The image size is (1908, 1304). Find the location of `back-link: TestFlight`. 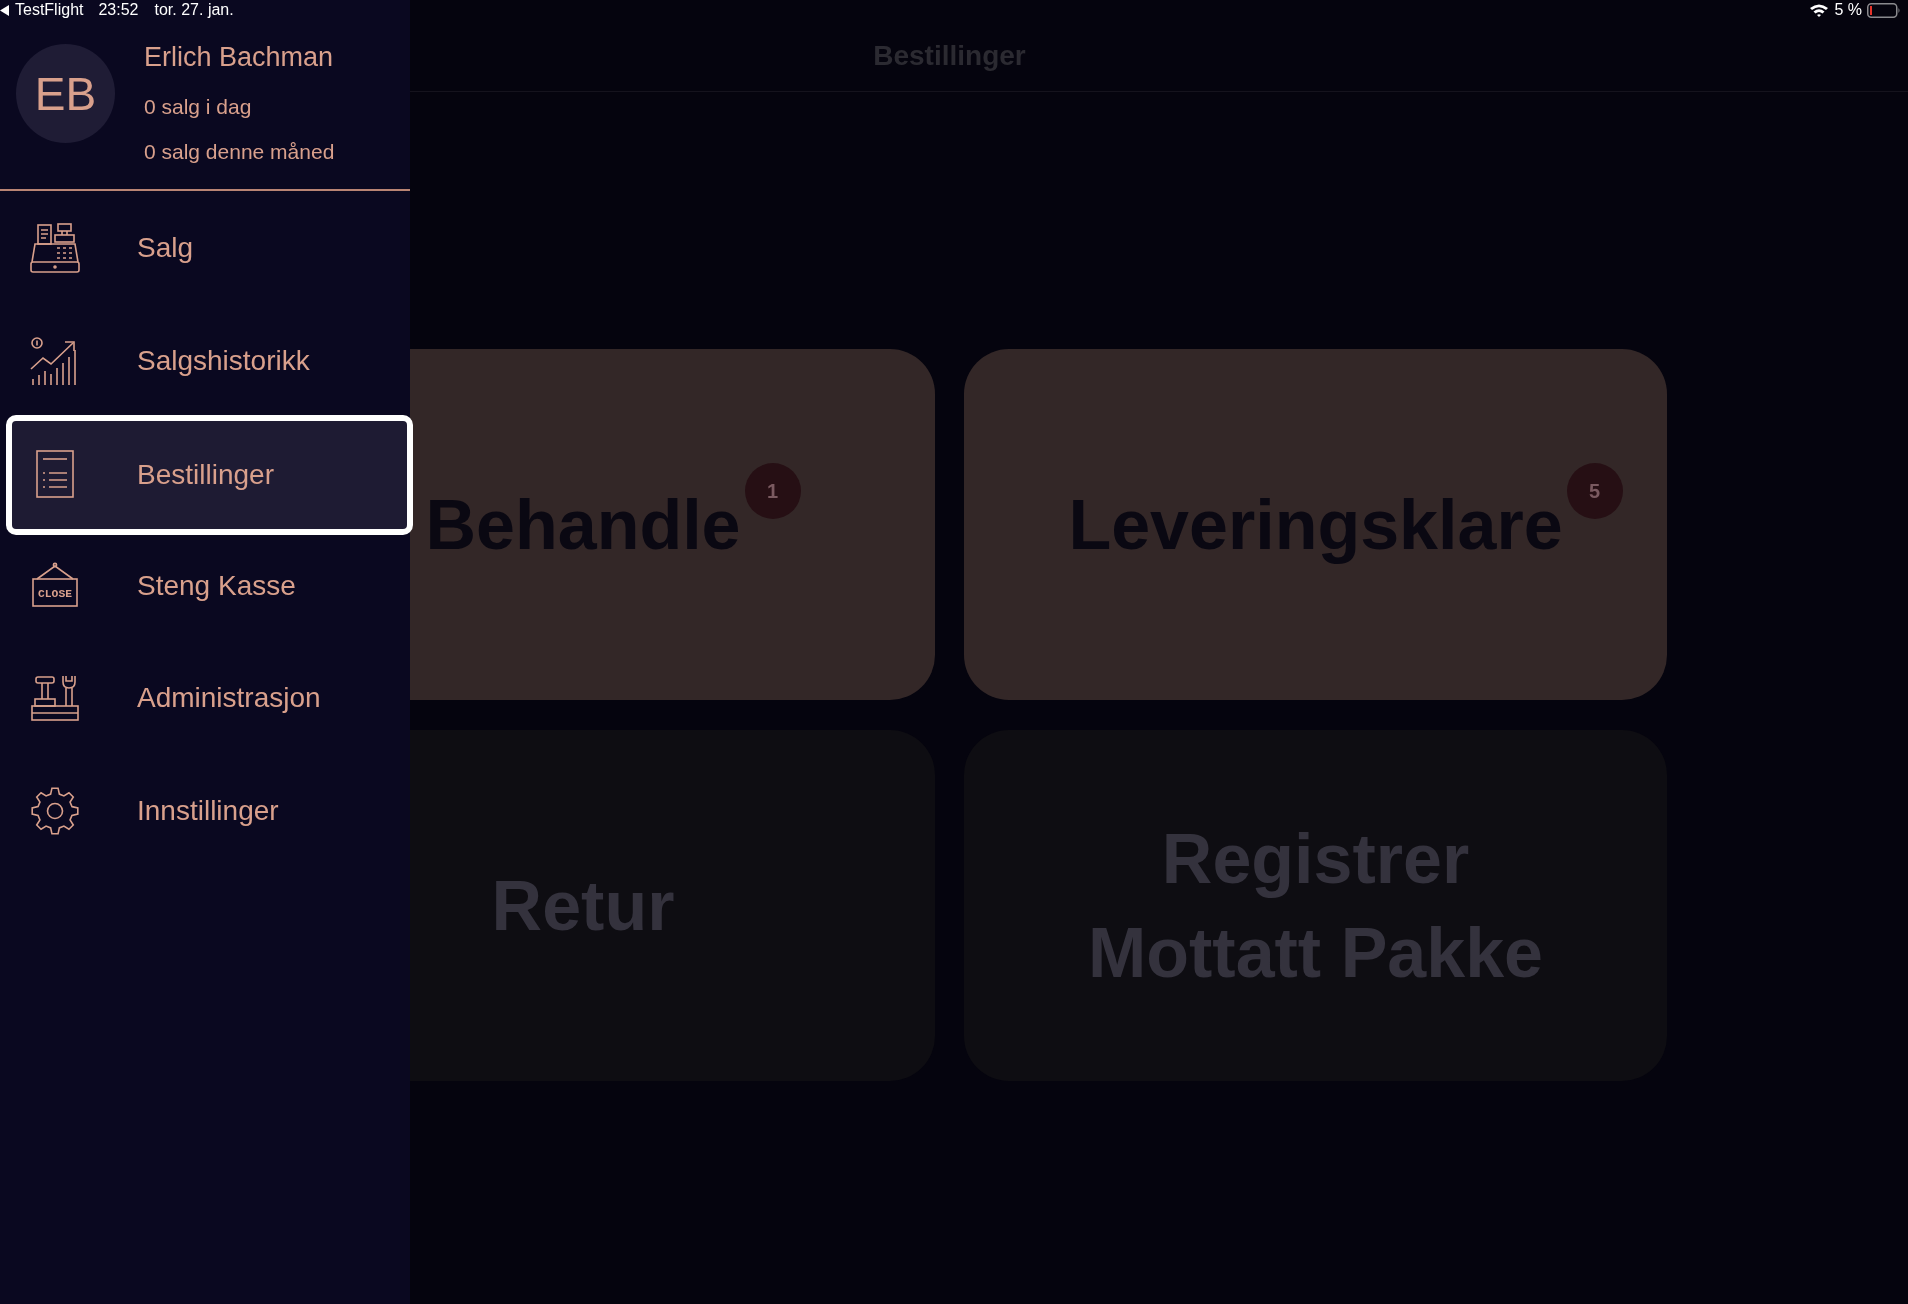

back-link: TestFlight is located at coordinates (42, 10).